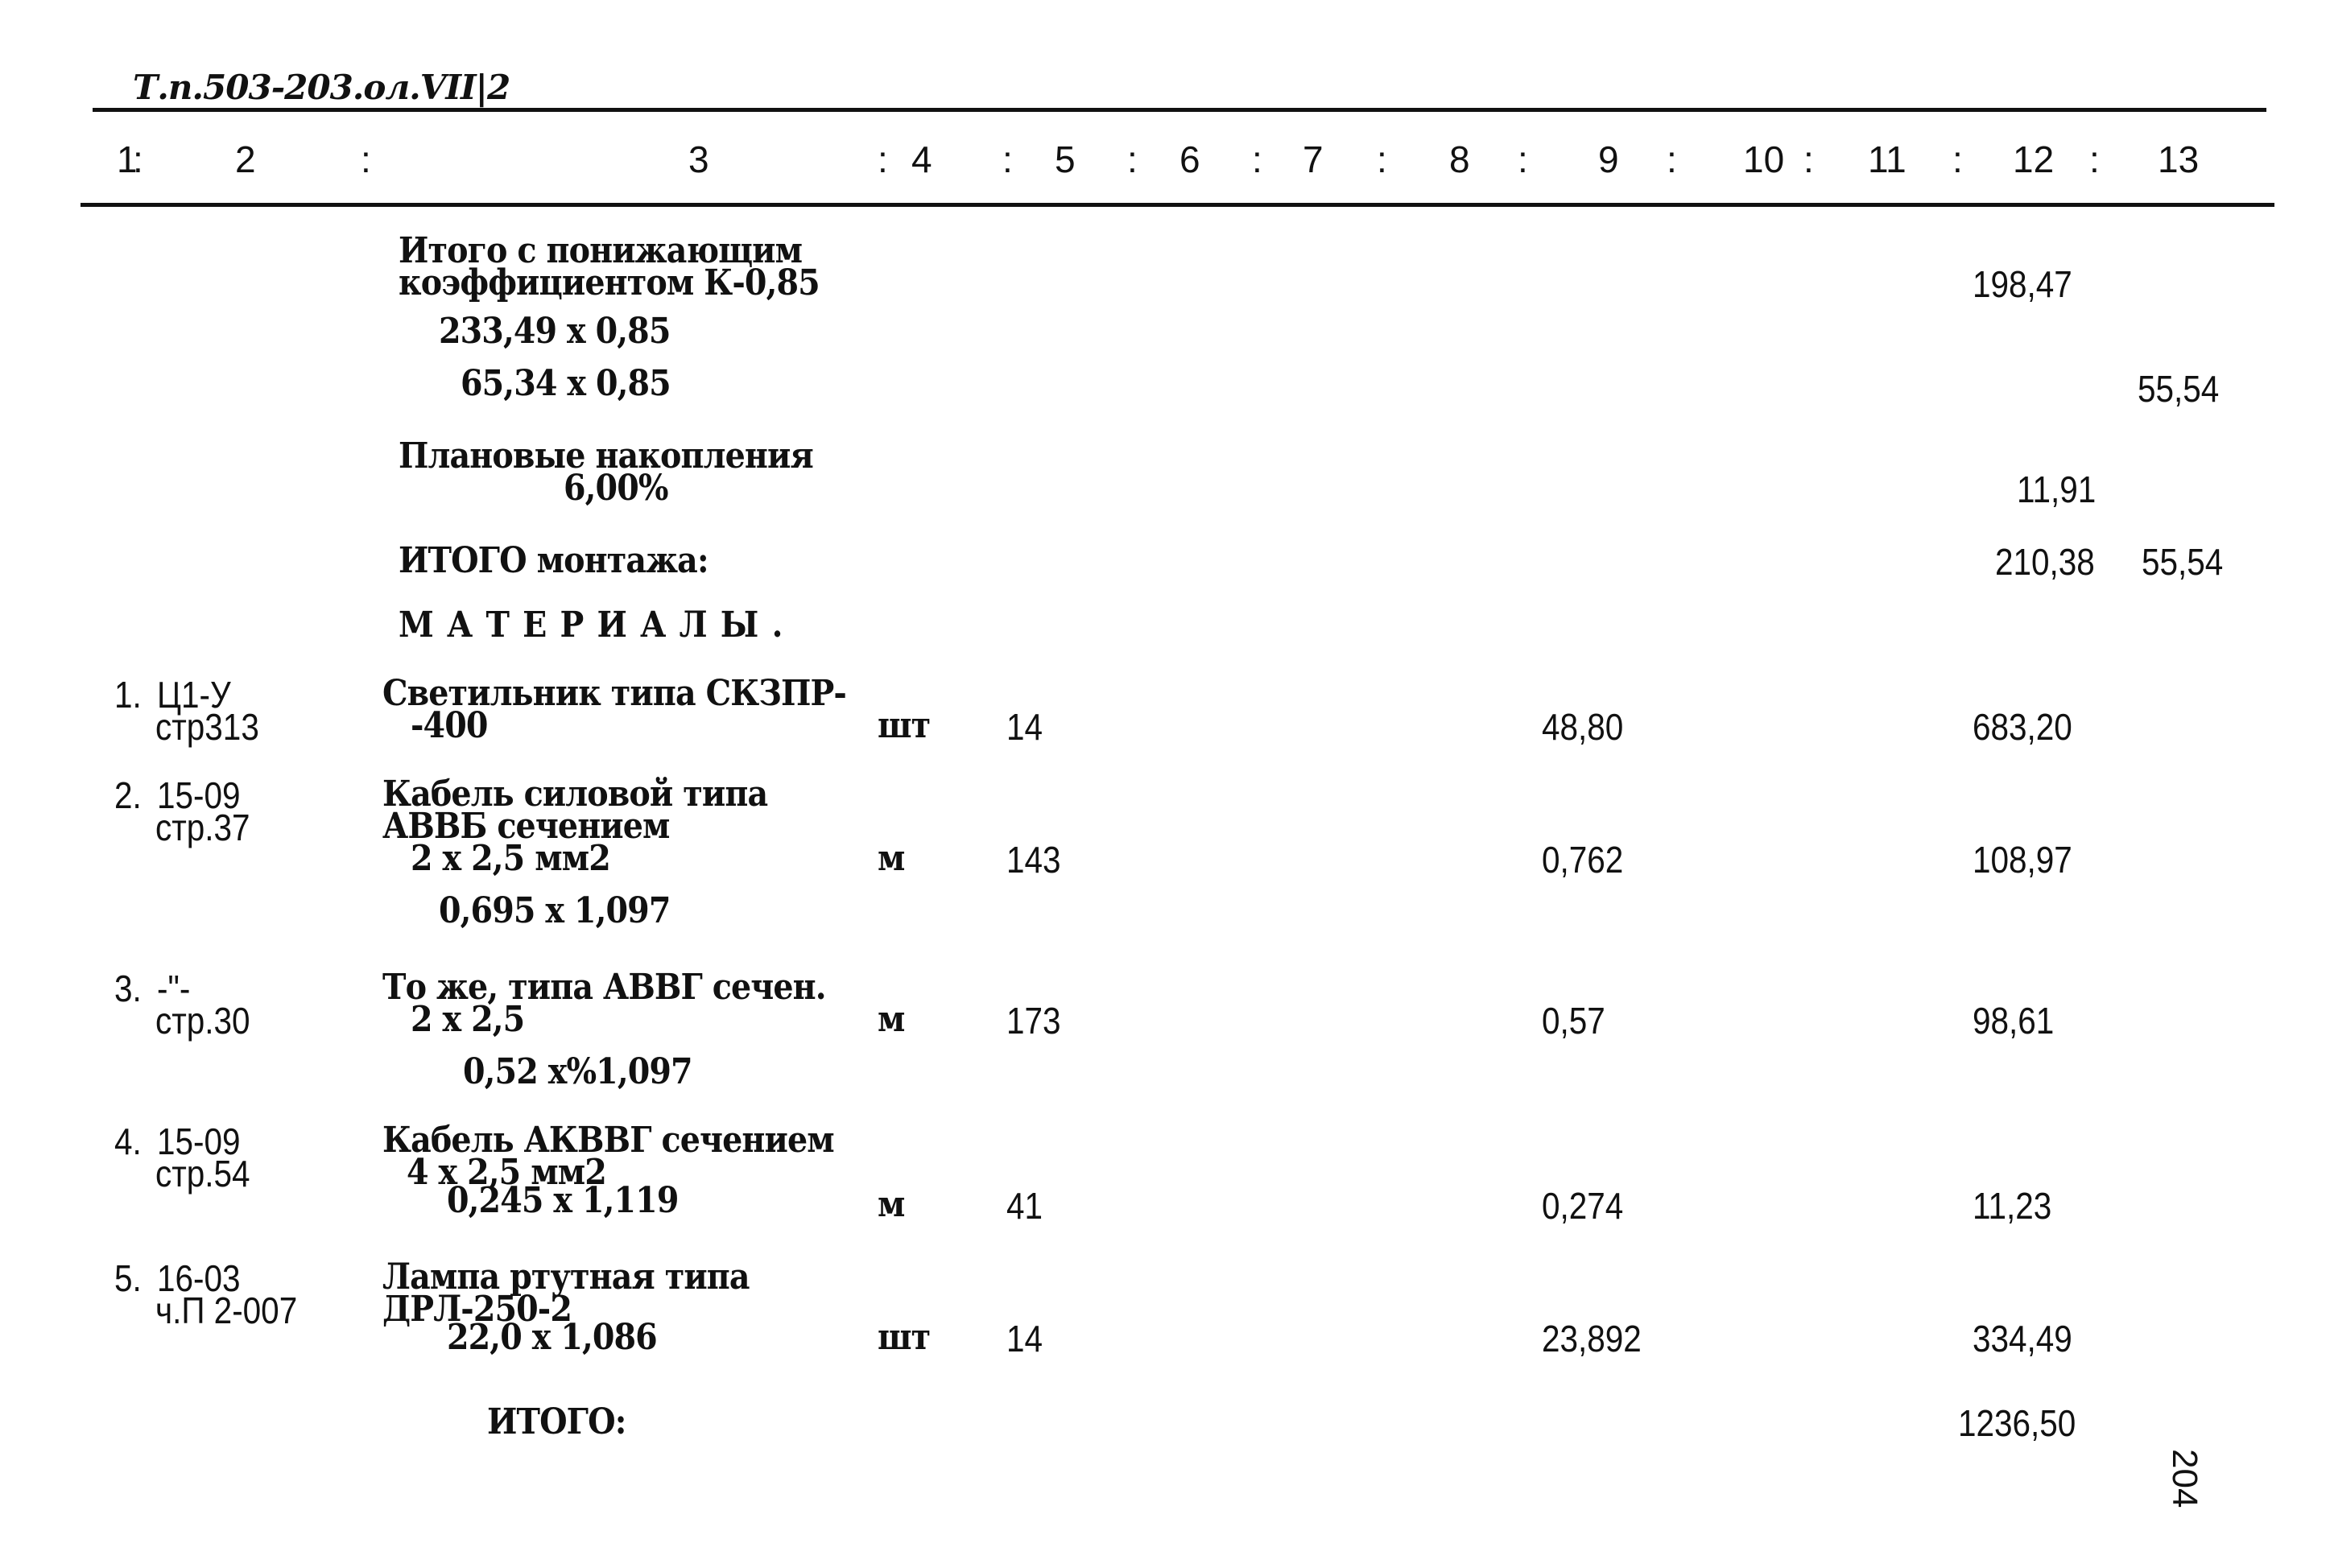  I want to click on item-description-line: 0,695 х 1,097, so click(555, 910).